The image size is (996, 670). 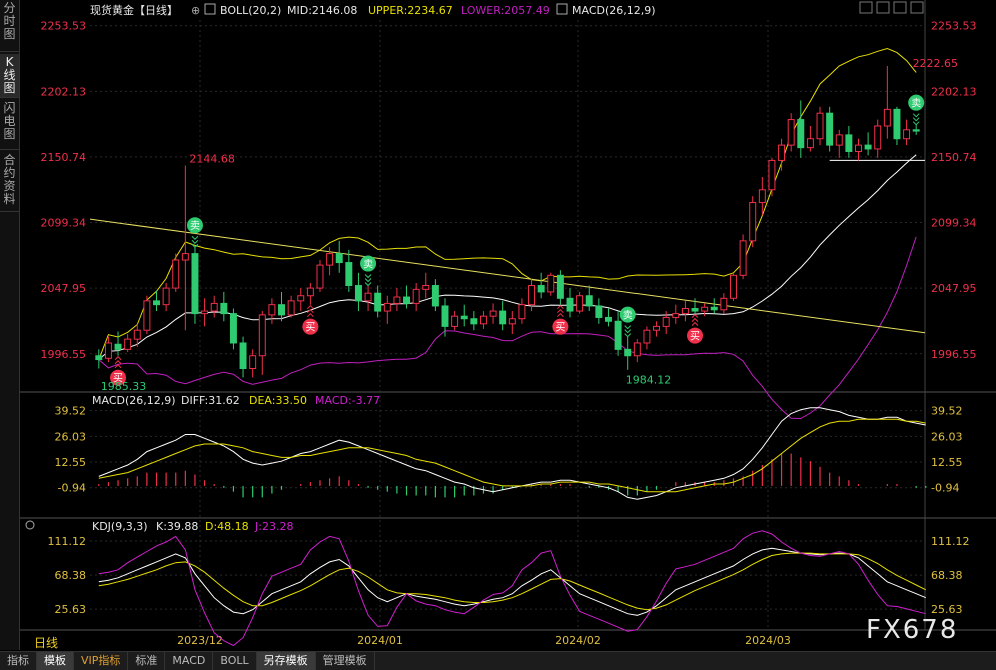 I want to click on y-tick-main-left-0: 2253.53, so click(x=64, y=26).